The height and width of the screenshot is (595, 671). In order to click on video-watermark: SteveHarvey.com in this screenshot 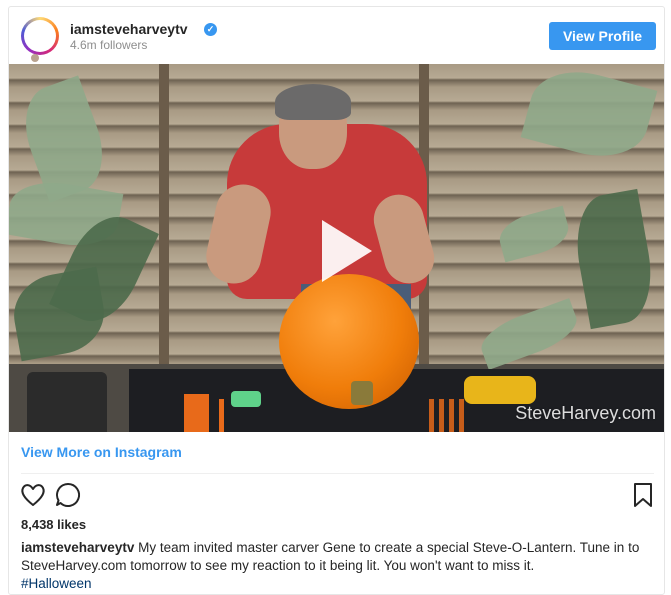, I will do `click(585, 413)`.